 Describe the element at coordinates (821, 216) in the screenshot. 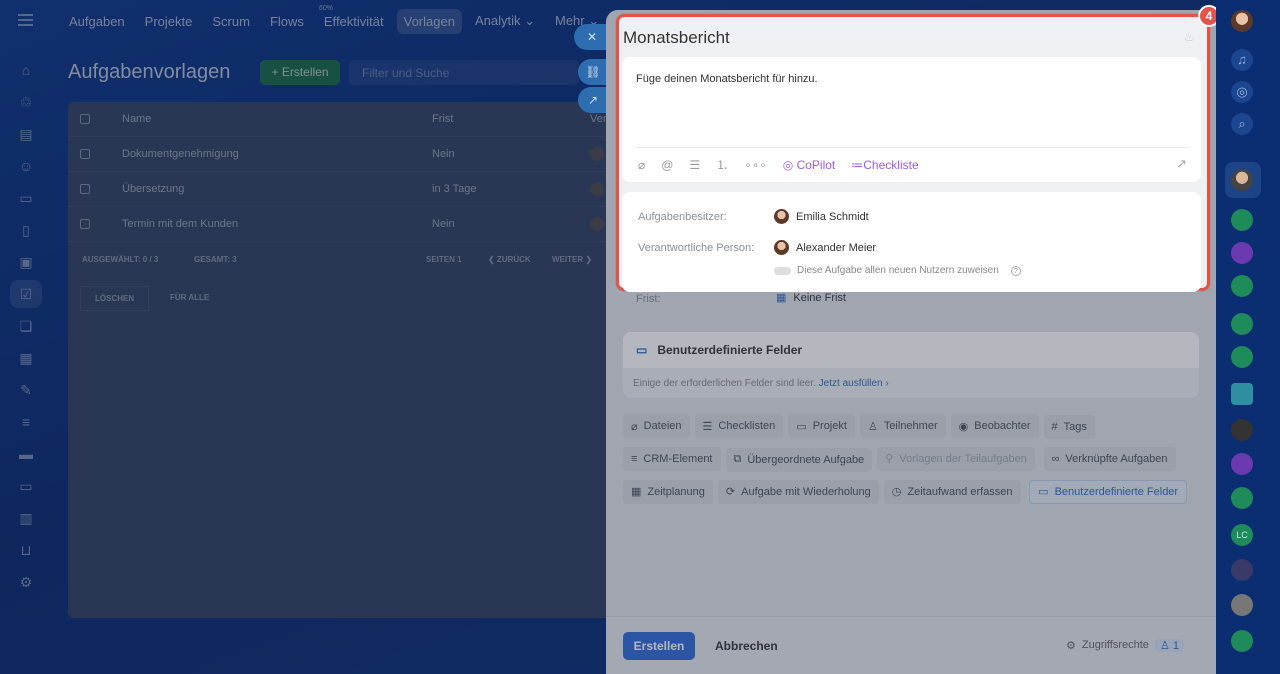

I see `owner-value: Emilia Schmidt` at that location.